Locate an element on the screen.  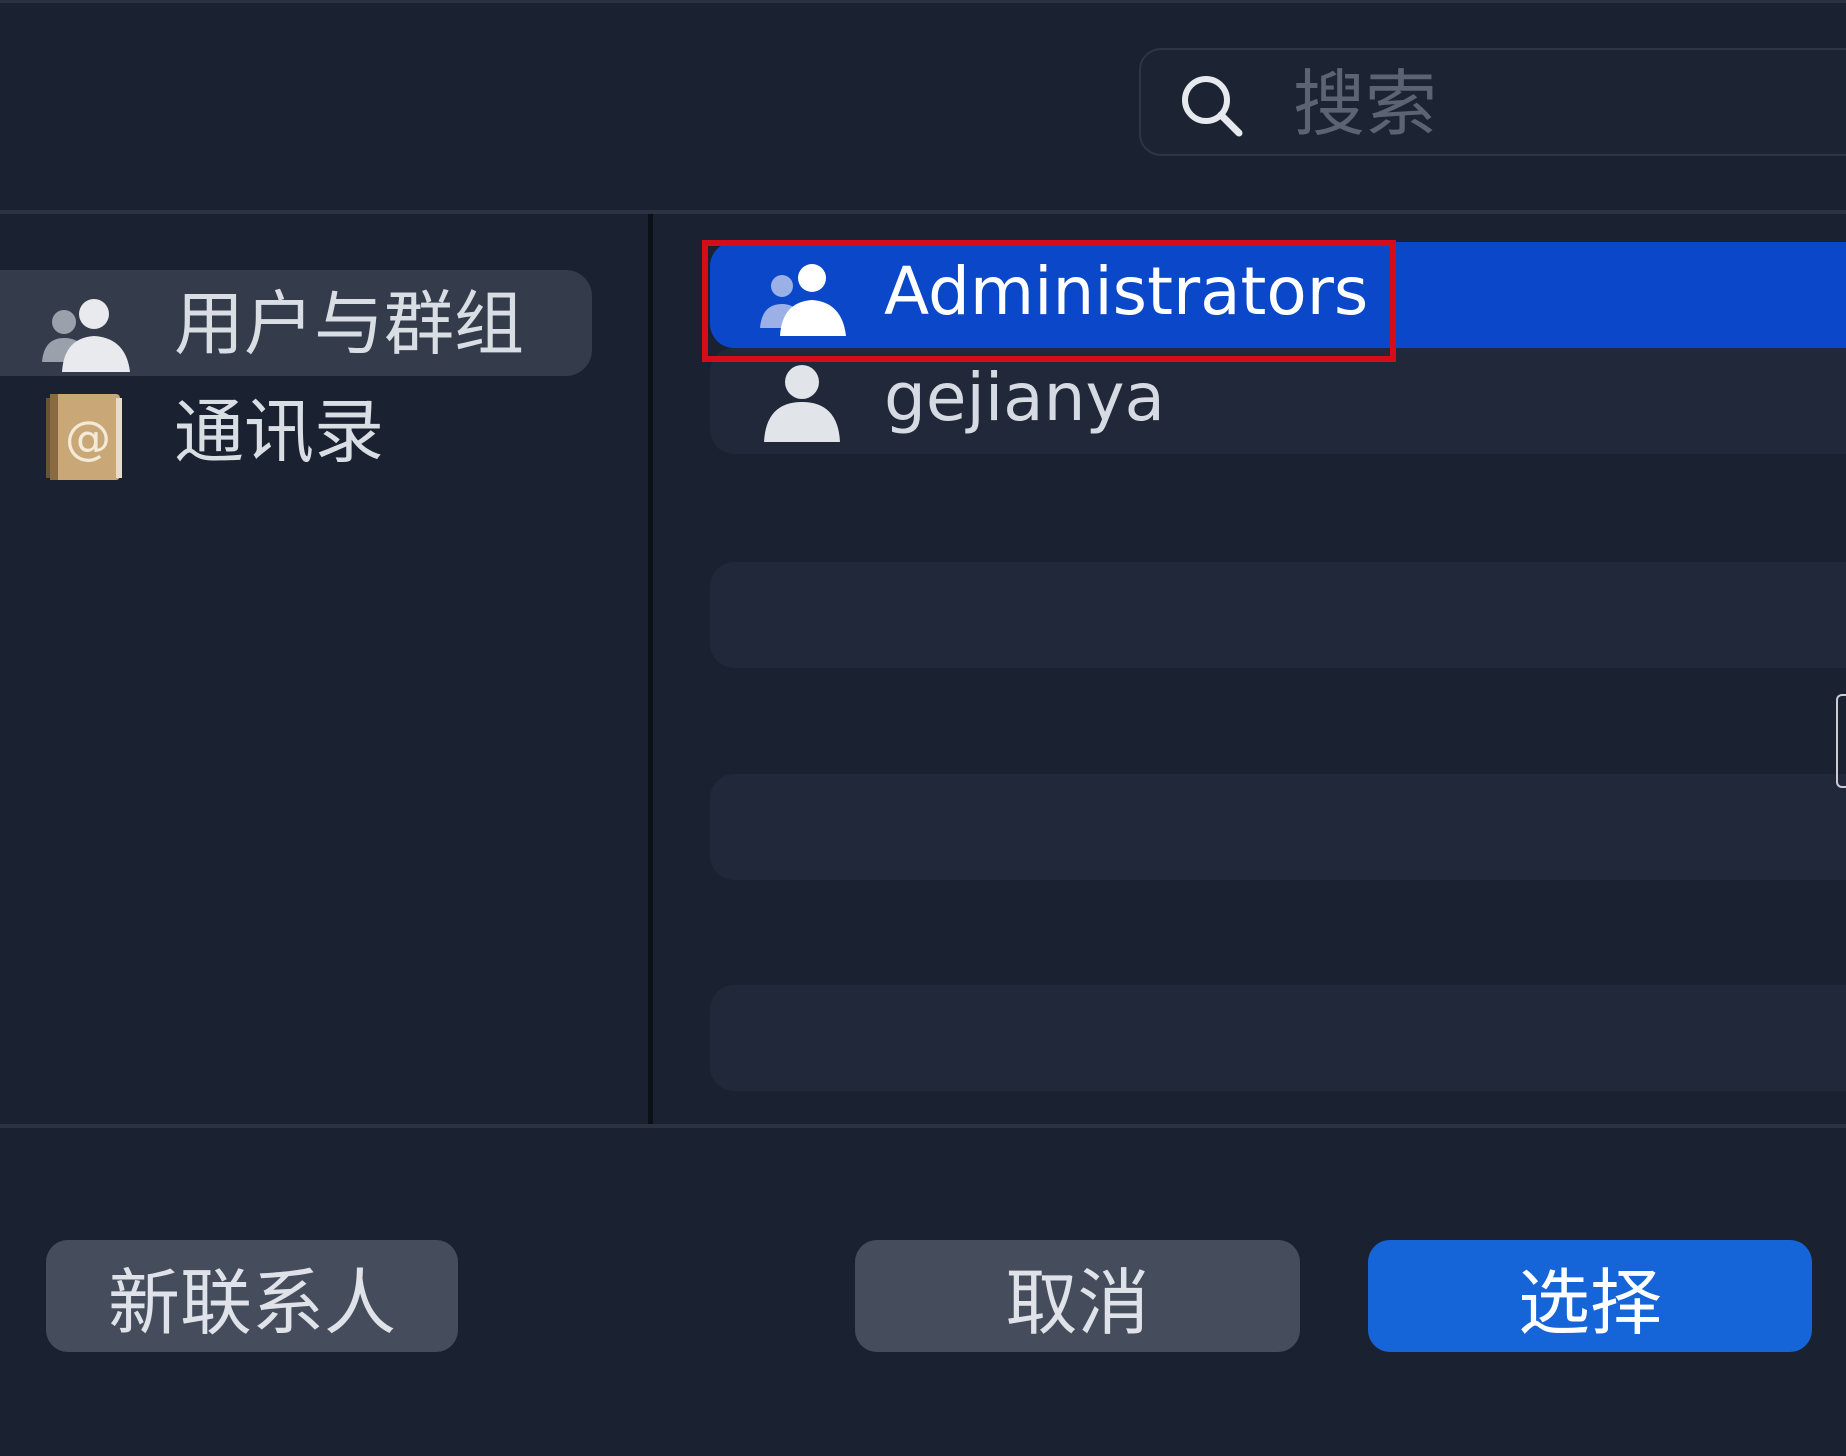
address-book-icon: @ is located at coordinates (84, 437).